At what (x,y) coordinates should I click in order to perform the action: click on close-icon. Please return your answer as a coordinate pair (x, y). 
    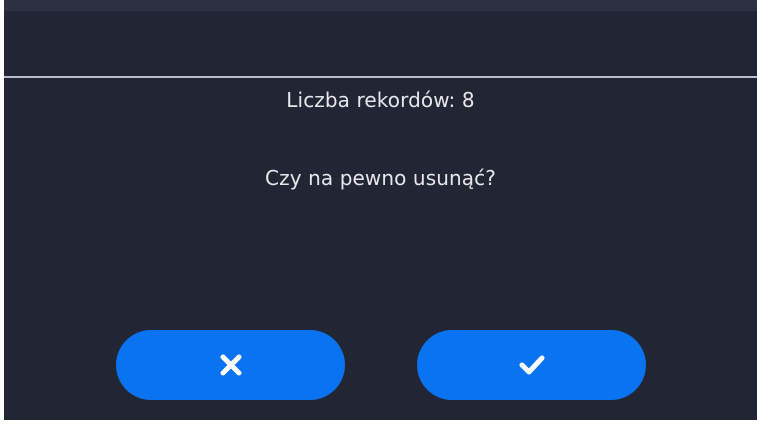
    Looking at the image, I should click on (231, 365).